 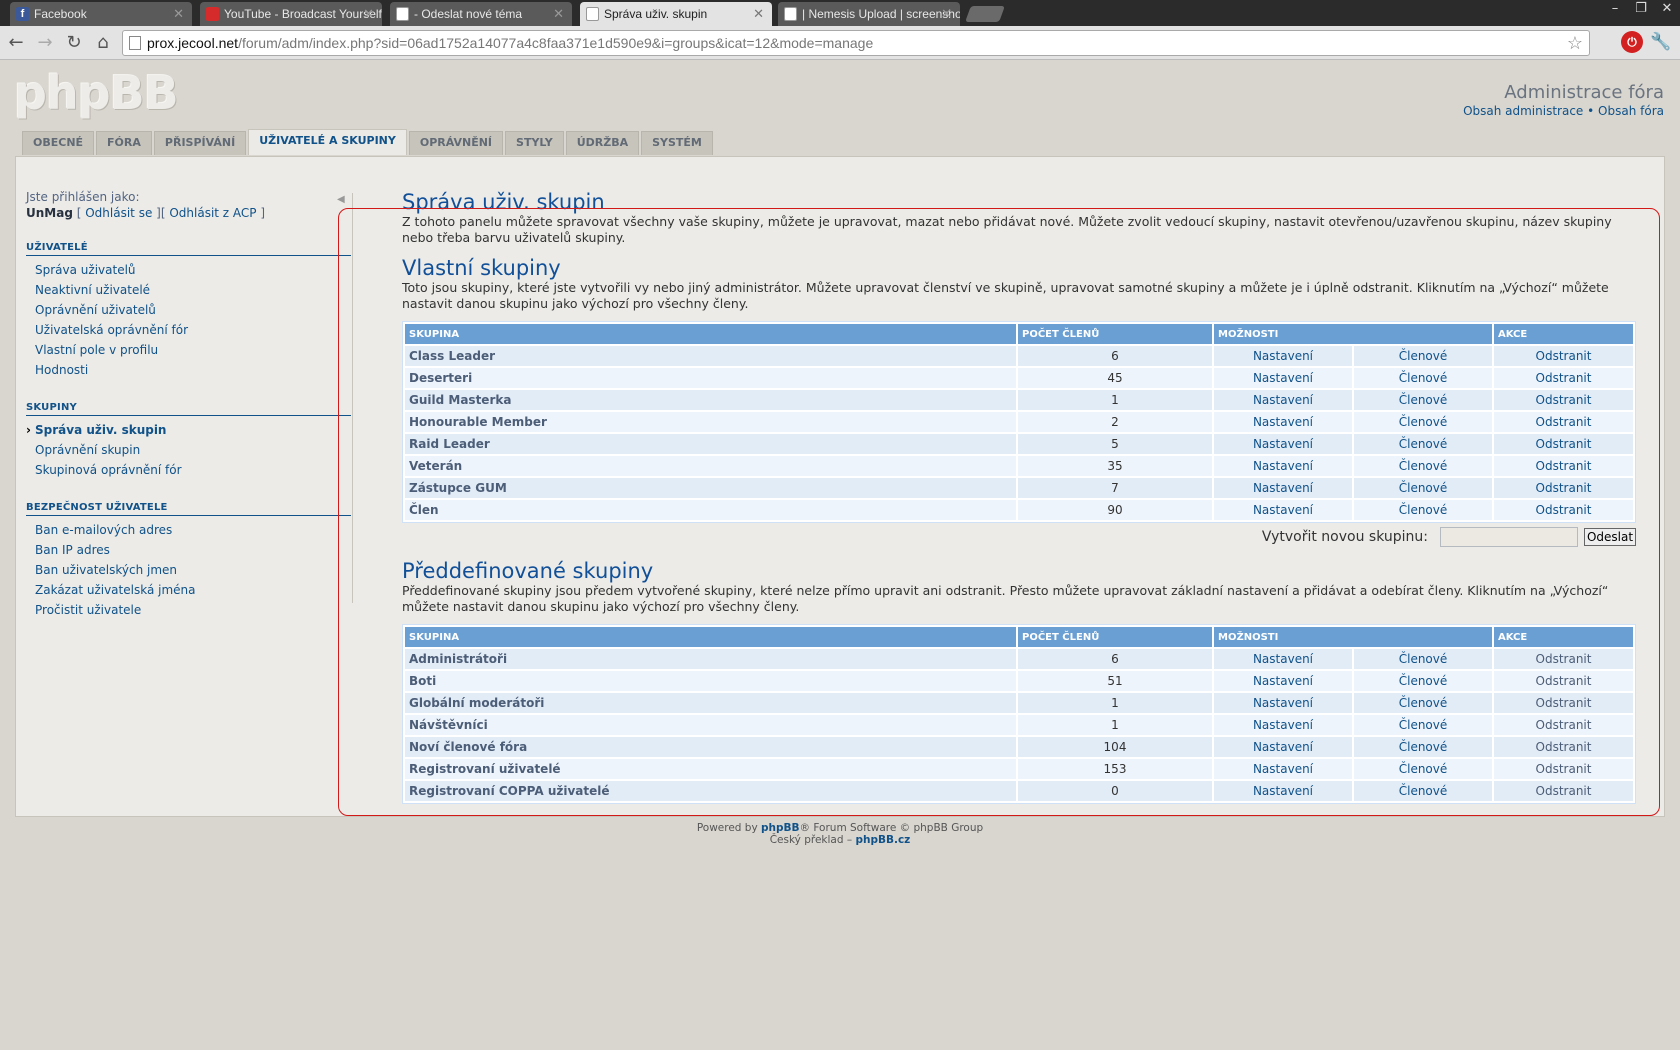 I want to click on admin-index-link: Obsah administrace, so click(x=1523, y=111).